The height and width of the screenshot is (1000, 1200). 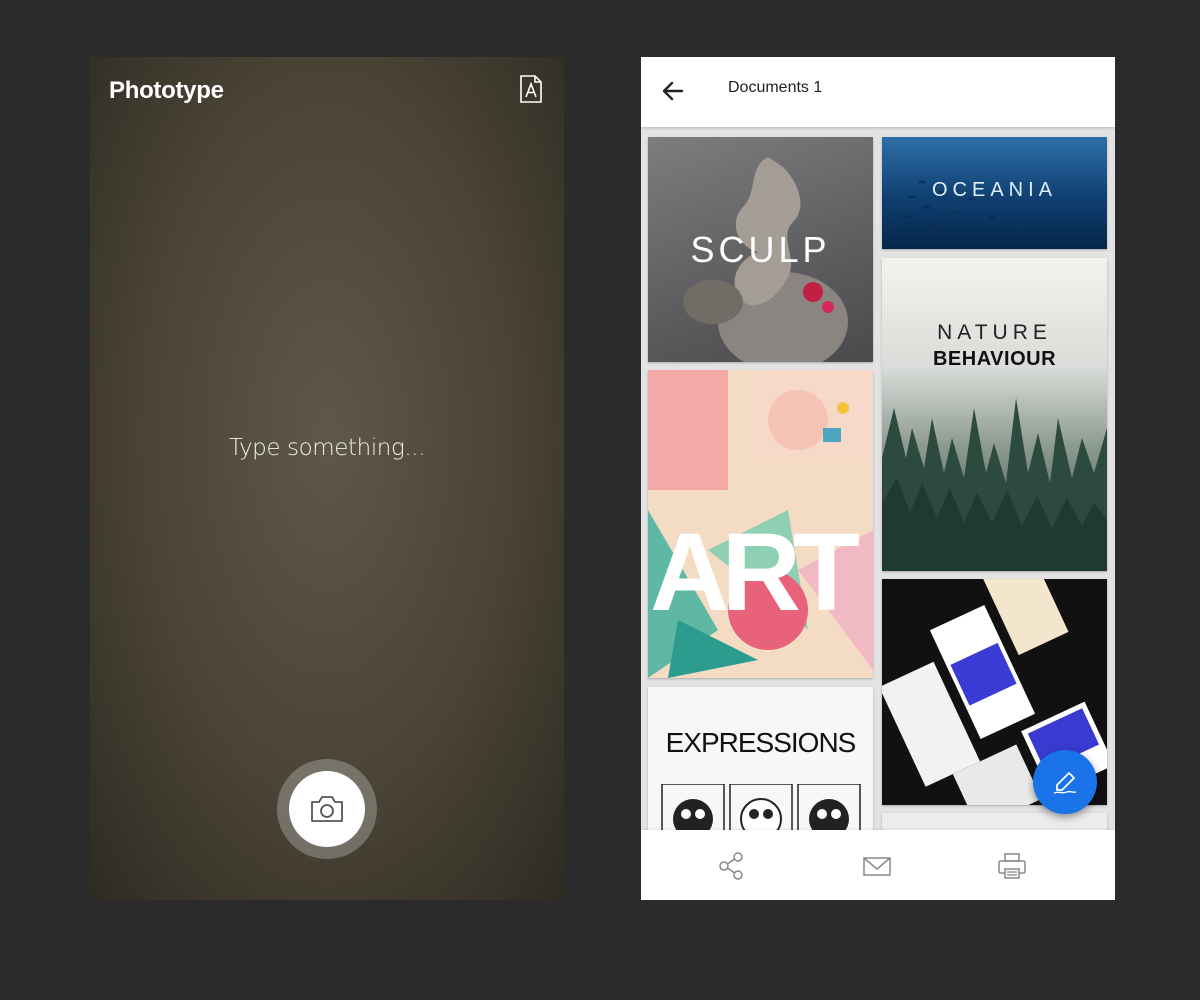 I want to click on card-subtitle-behaviour: BEHAVIOUR, so click(x=994, y=359).